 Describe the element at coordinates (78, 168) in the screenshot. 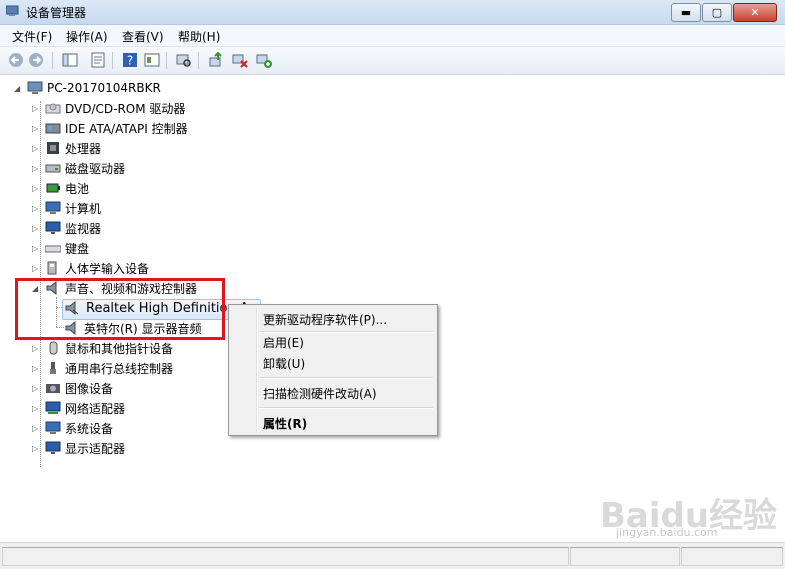

I see `tree-item-disk: ▷ 磁盘驱动器` at that location.